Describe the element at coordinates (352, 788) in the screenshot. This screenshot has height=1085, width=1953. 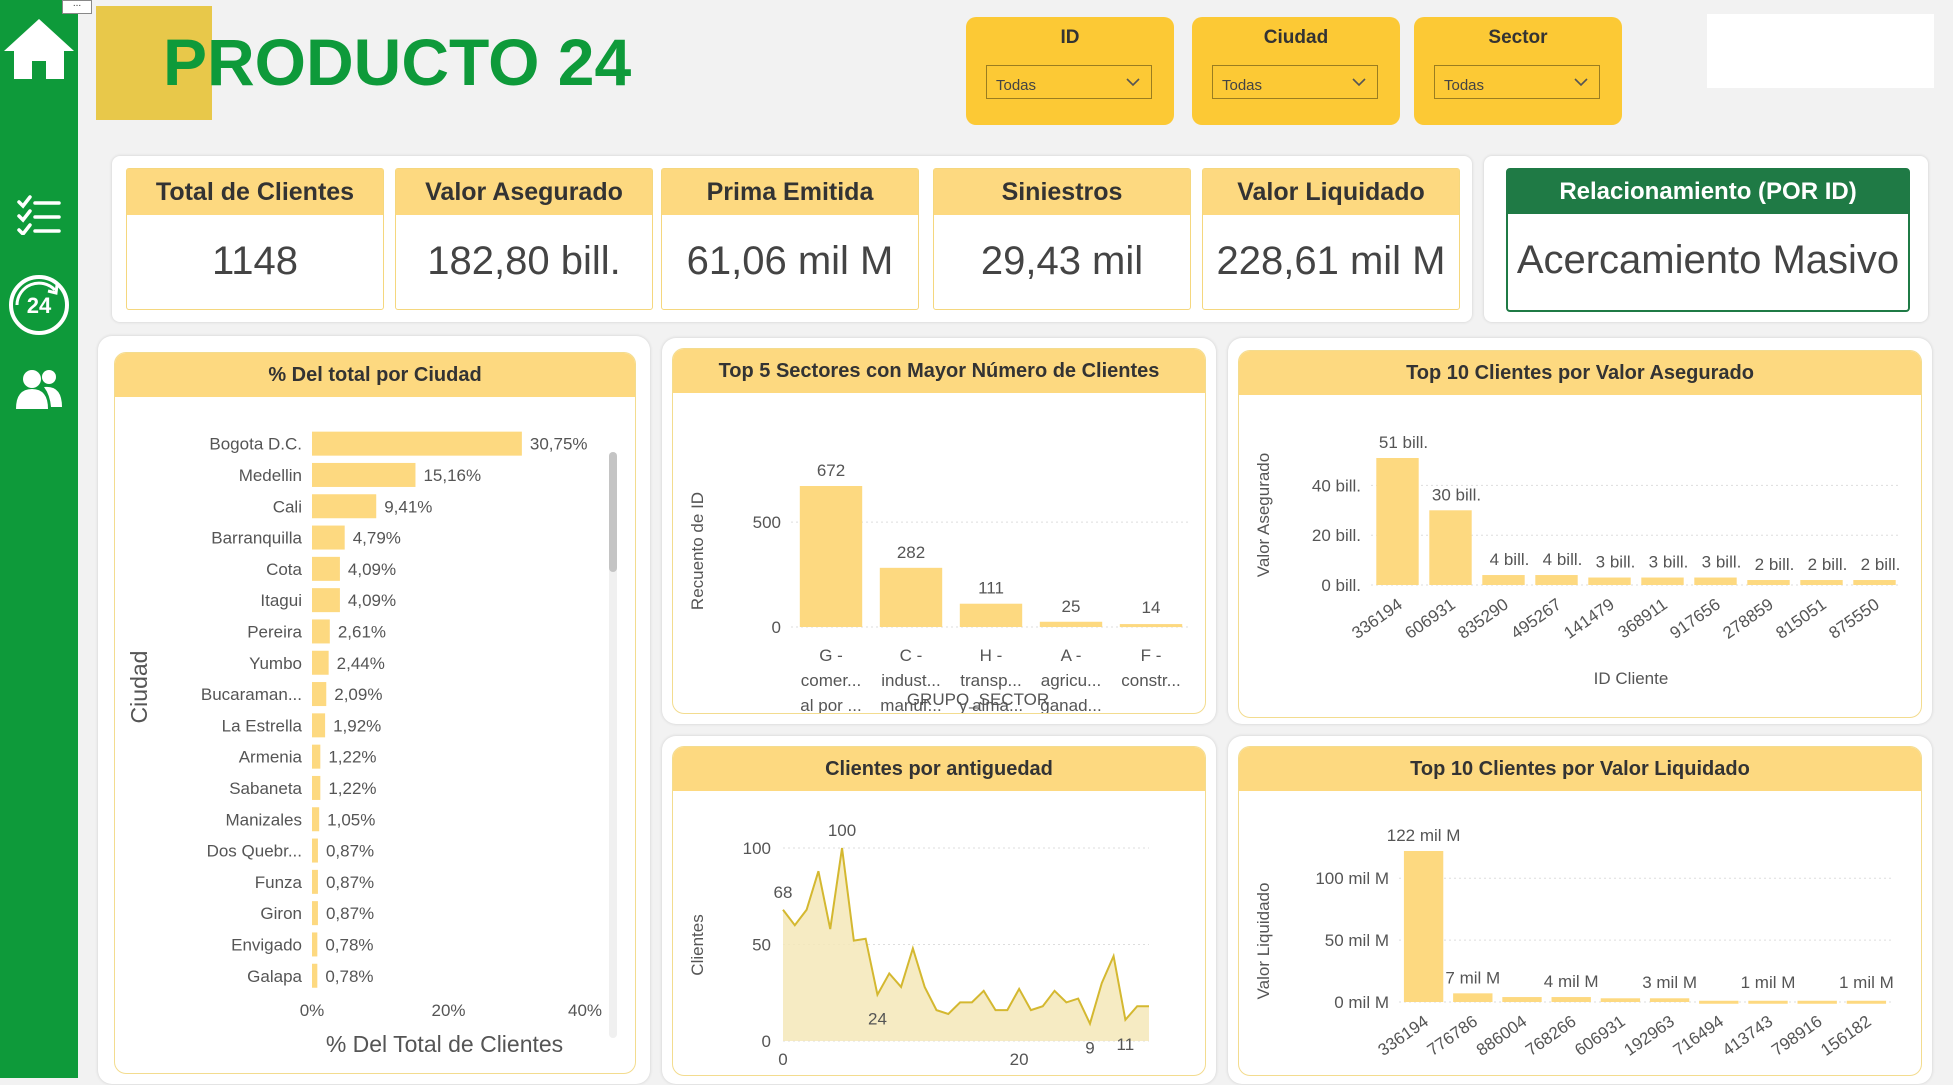
I see `data-label: 1,22%` at that location.